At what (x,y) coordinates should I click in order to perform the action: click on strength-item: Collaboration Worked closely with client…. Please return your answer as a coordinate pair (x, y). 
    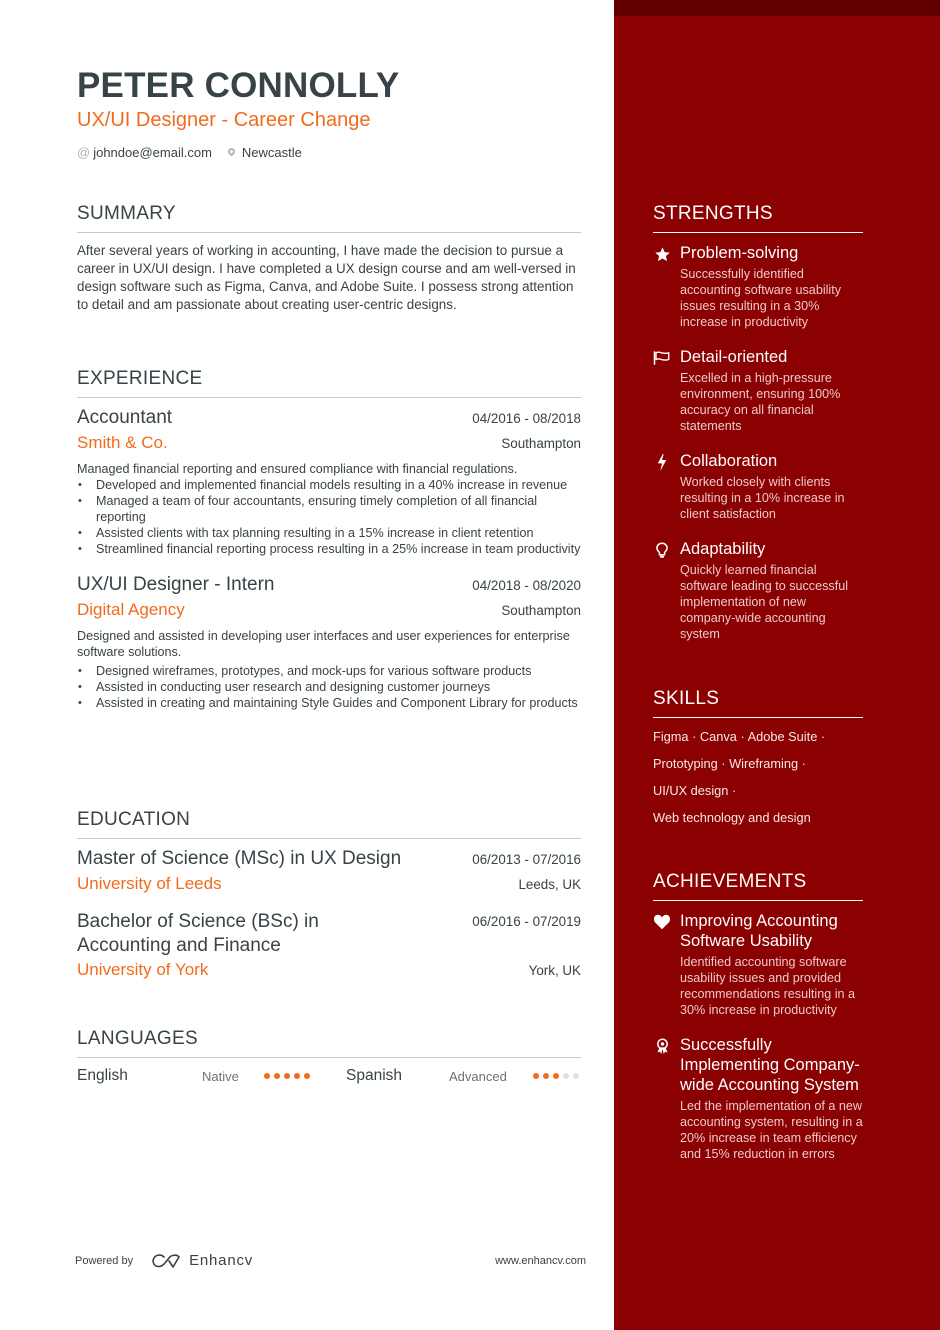
    Looking at the image, I should click on (758, 486).